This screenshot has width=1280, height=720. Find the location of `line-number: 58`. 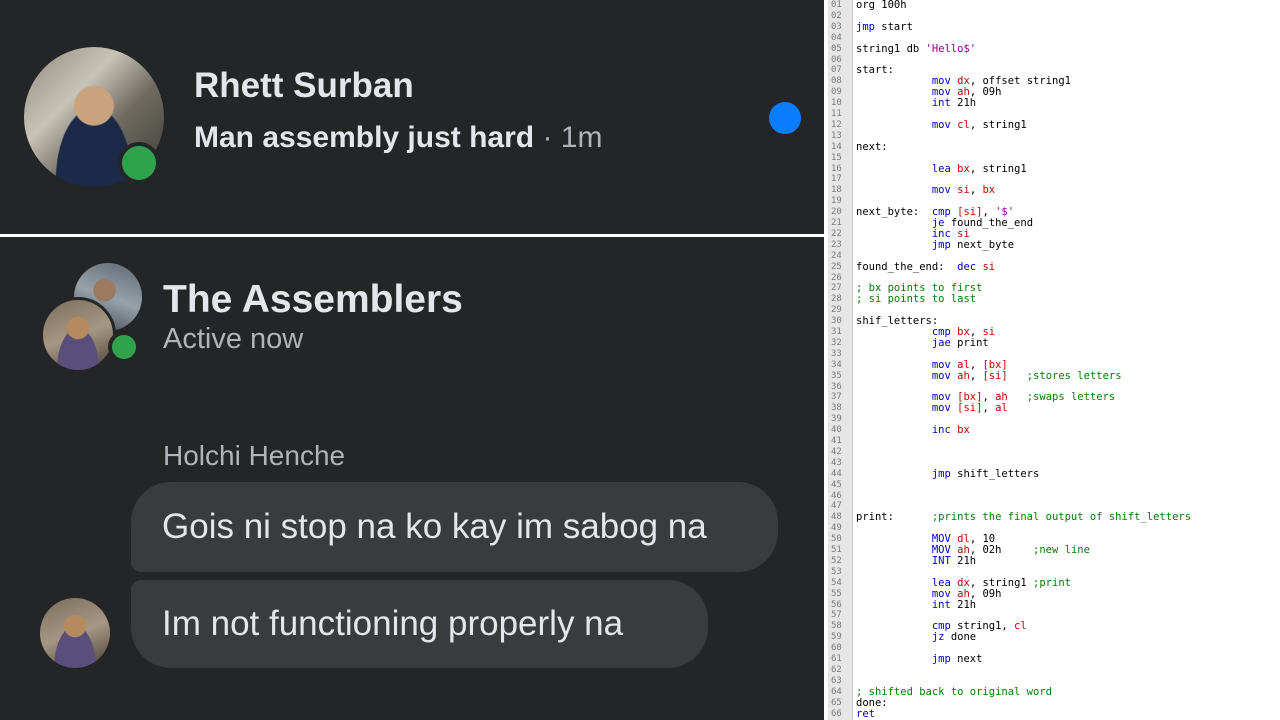

line-number: 58 is located at coordinates (836, 626).